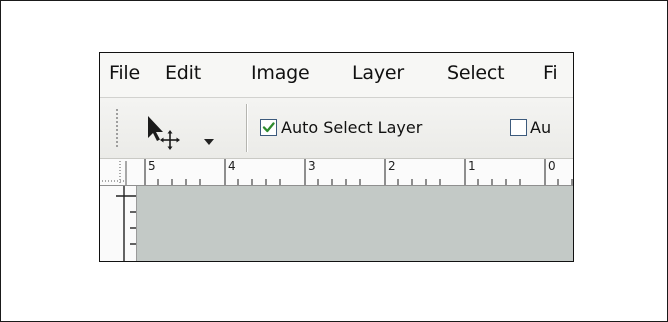 The width and height of the screenshot is (668, 322). I want to click on auto-select-layer-checkbox, so click(268, 127).